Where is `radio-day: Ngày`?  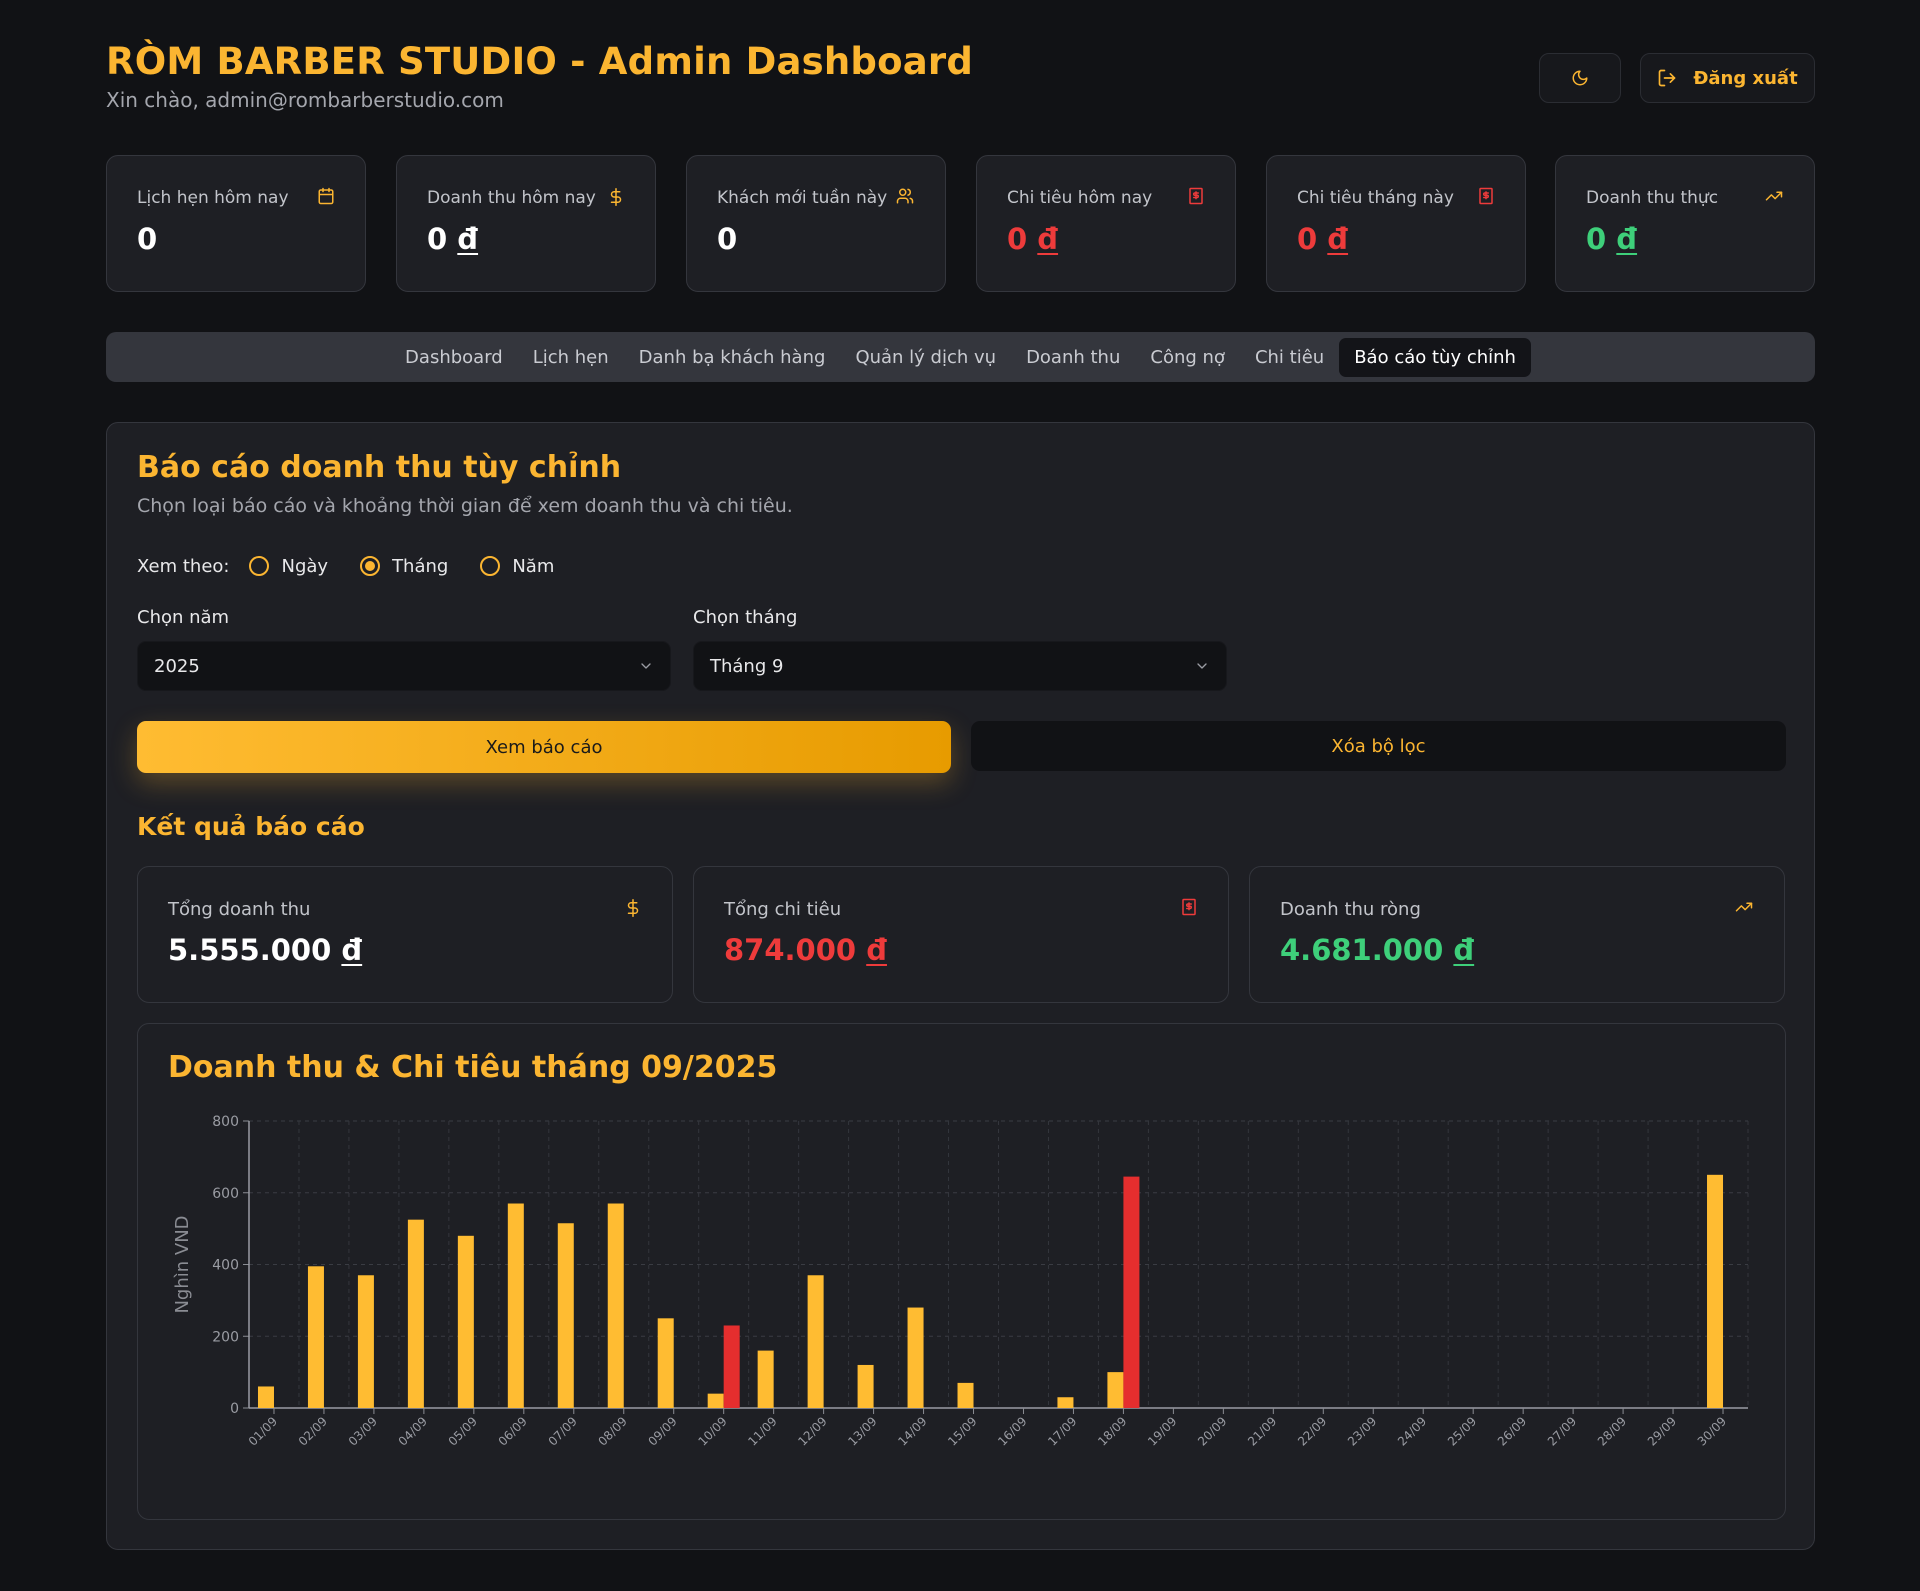
radio-day: Ngày is located at coordinates (288, 566).